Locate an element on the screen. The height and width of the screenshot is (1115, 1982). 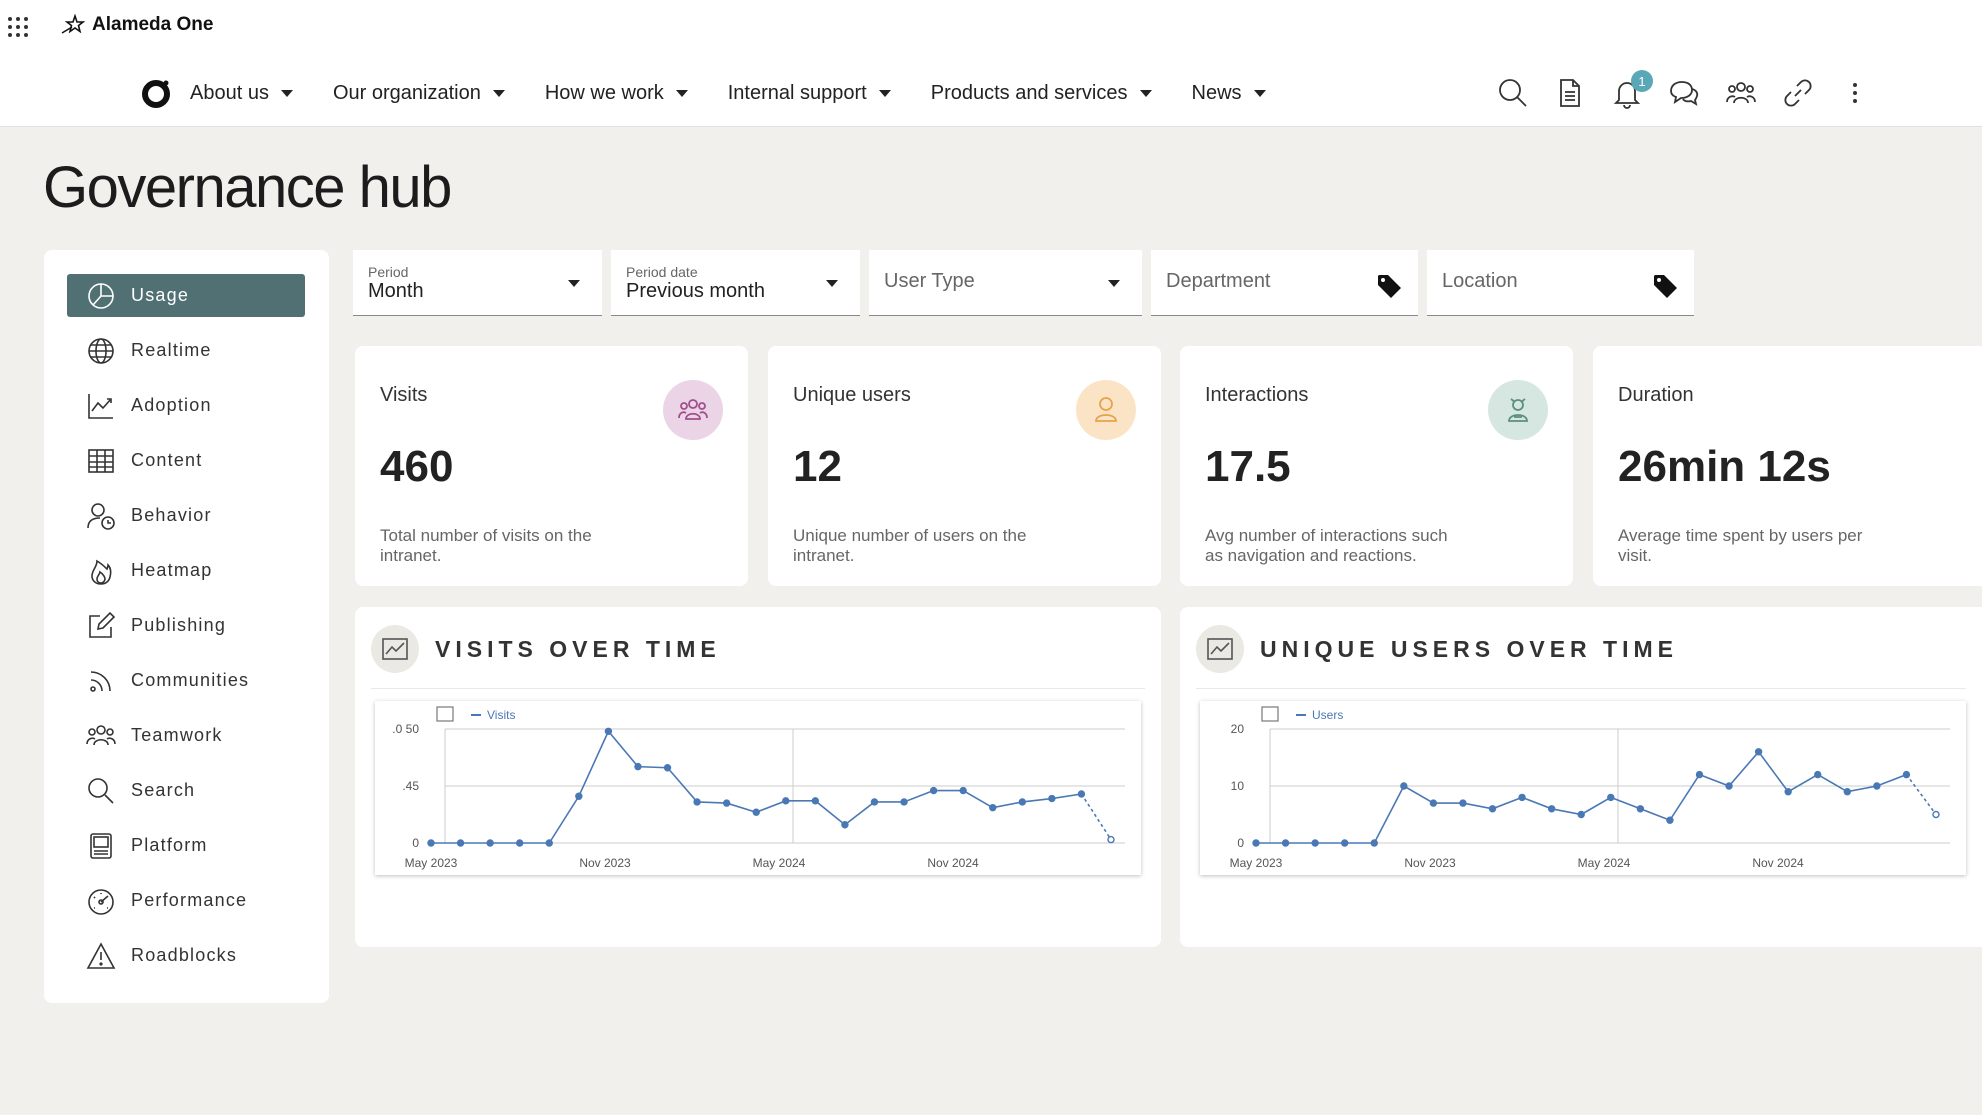
period-date-select: Period date Previous month is located at coordinates (735, 283).